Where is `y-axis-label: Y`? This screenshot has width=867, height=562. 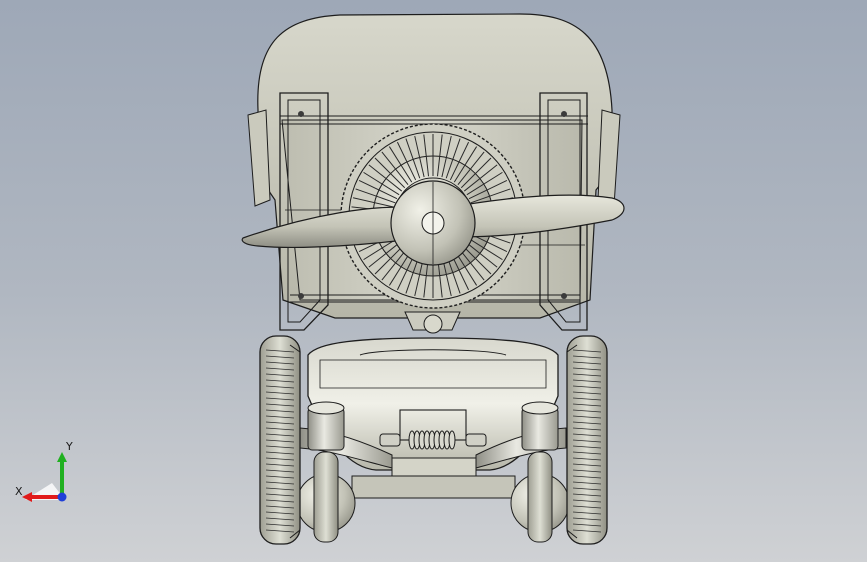 y-axis-label: Y is located at coordinates (69, 446).